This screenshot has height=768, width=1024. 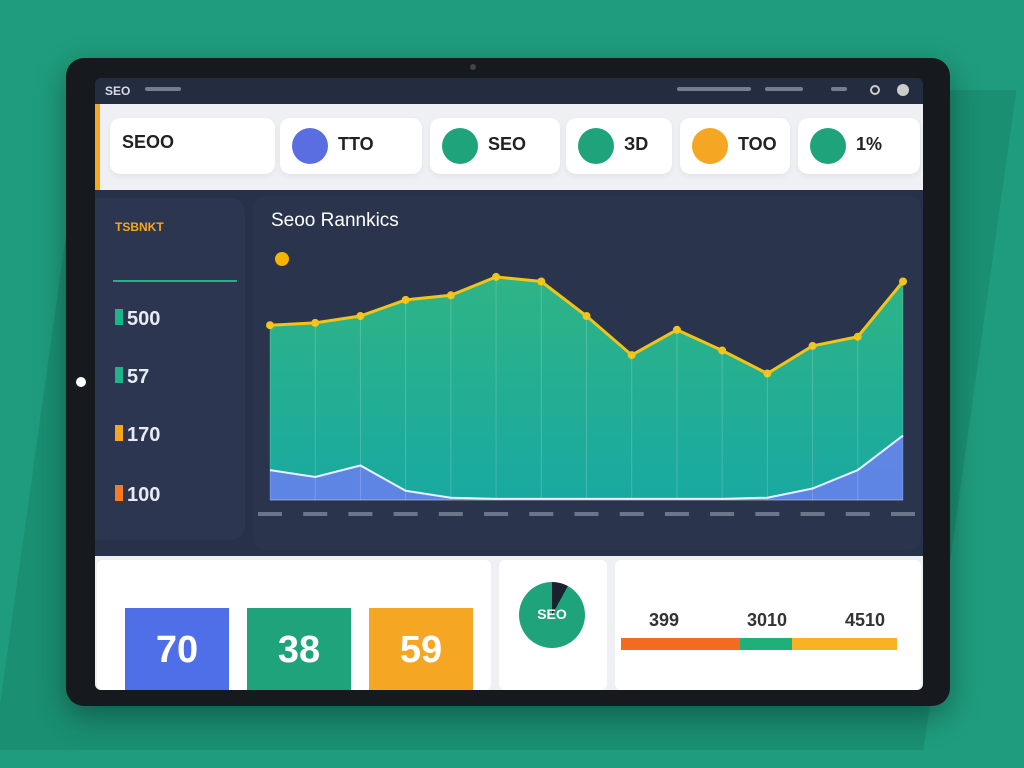 What do you see at coordinates (139, 227) in the screenshot?
I see `sidebar-title: TSBNKT` at bounding box center [139, 227].